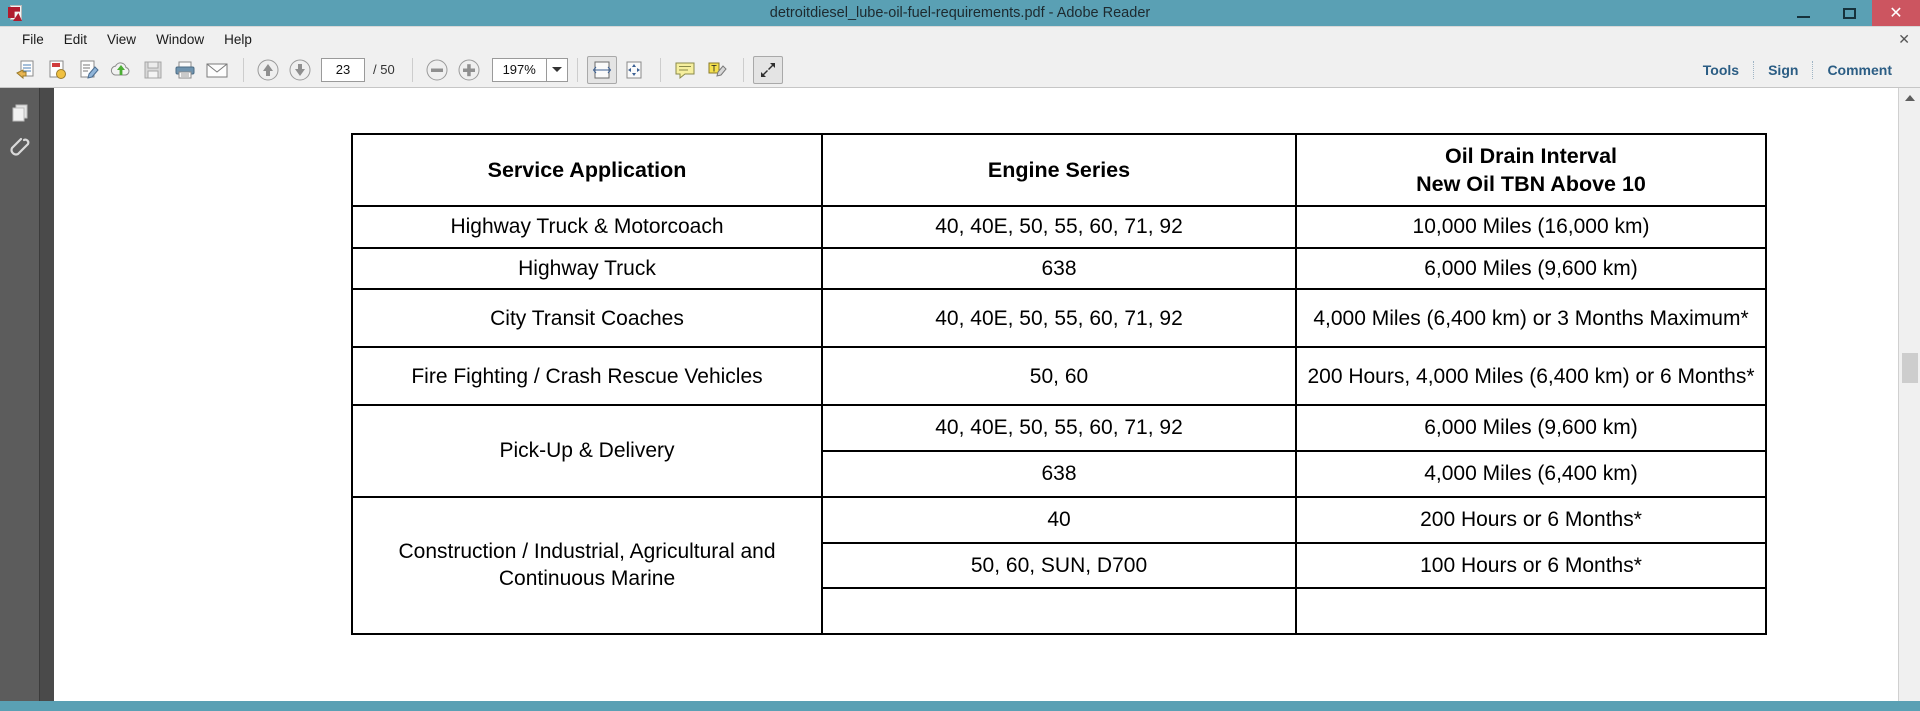 Image resolution: width=1920 pixels, height=711 pixels. I want to click on cell-engine-group: 40 50, 60, SUN, D700, so click(1059, 565).